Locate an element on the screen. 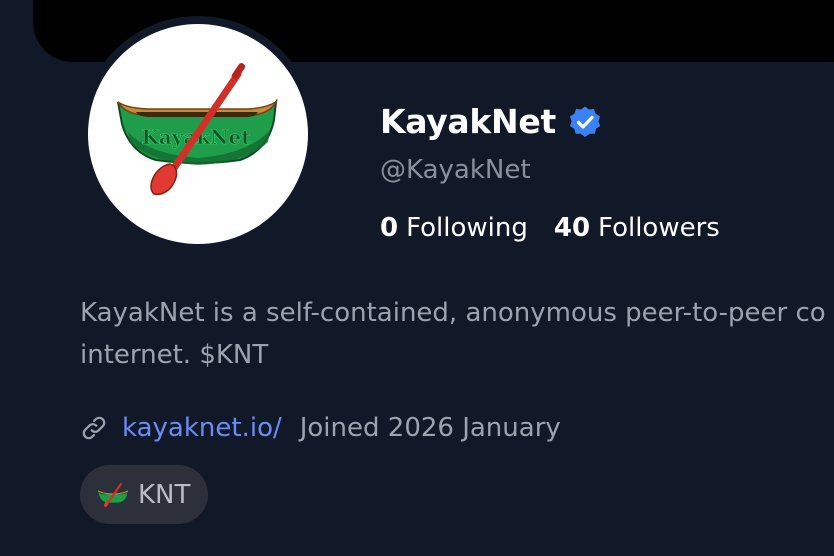  bio-line-2: internet. $KNT is located at coordinates (174, 355).